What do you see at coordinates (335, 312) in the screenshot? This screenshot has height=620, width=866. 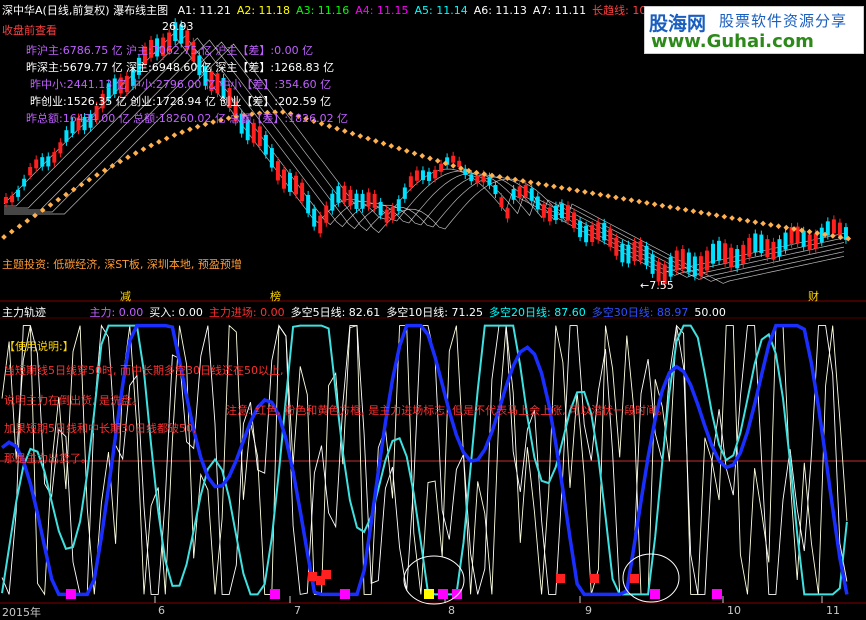 I see `bottom-indicator: 多空5日线: 82.61` at bounding box center [335, 312].